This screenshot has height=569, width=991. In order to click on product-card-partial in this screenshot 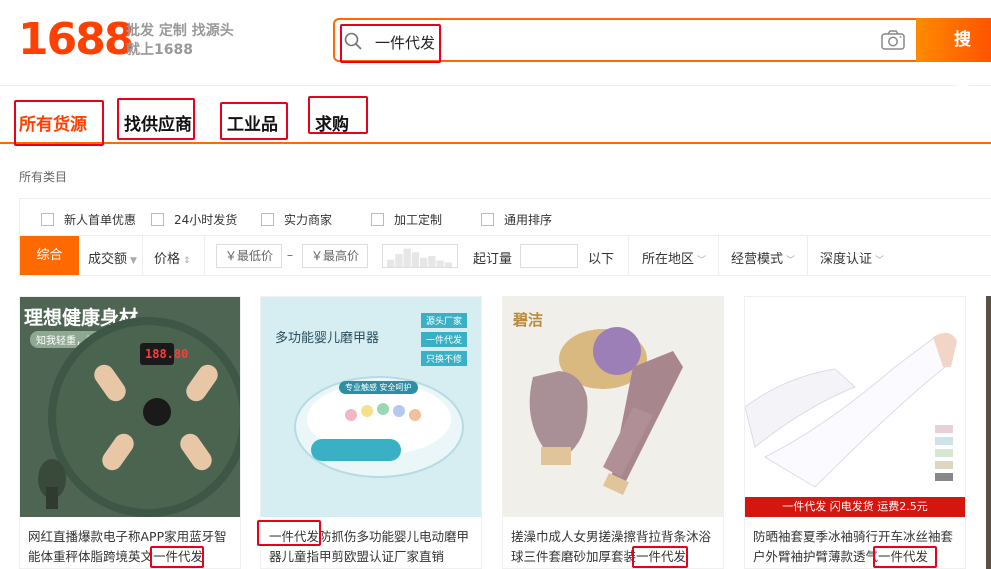, I will do `click(988, 432)`.